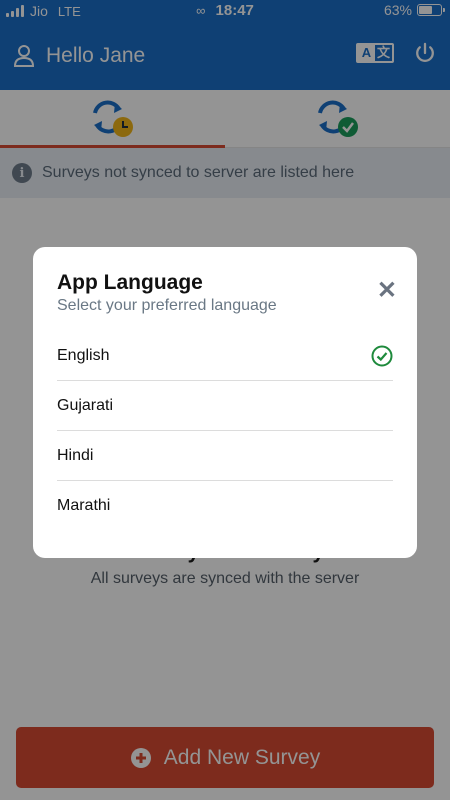 The width and height of the screenshot is (450, 800). What do you see at coordinates (167, 305) in the screenshot?
I see `dialog-subtitle: Select your preferred language` at bounding box center [167, 305].